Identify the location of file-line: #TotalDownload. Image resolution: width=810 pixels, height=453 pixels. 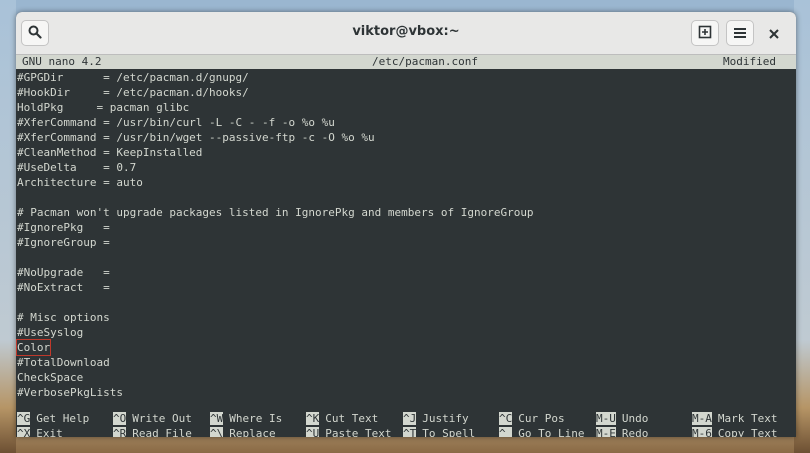
(63, 362).